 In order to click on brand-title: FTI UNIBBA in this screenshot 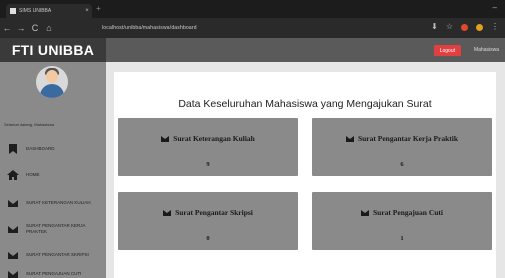, I will do `click(53, 50)`.